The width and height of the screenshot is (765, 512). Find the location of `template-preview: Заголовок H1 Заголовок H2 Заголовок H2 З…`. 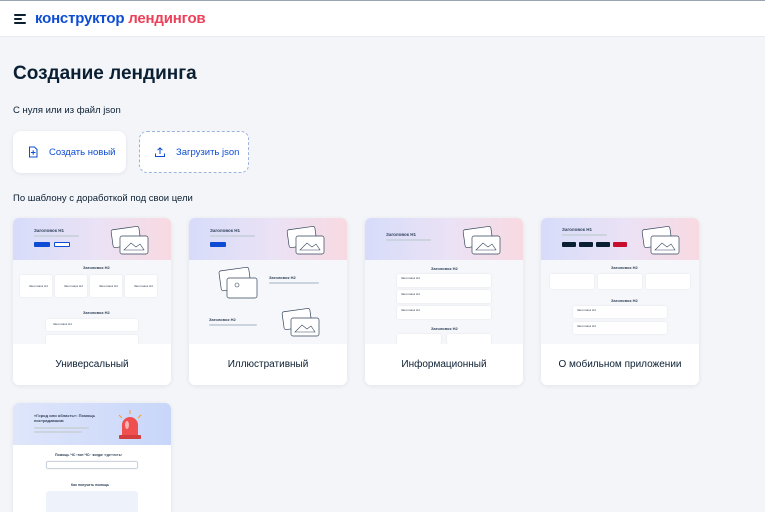

template-preview: Заголовок H1 Заголовок H2 Заголовок H2 З… is located at coordinates (620, 281).